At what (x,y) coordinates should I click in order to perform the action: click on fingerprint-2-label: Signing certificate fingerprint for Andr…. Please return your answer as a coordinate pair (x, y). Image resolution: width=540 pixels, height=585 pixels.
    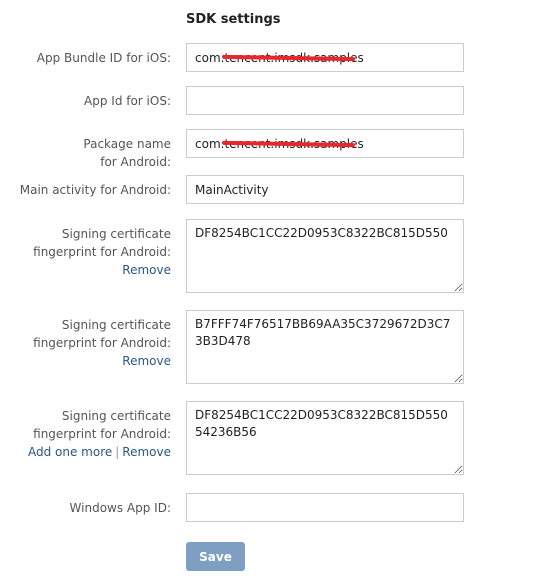
    Looking at the image, I should click on (85, 343).